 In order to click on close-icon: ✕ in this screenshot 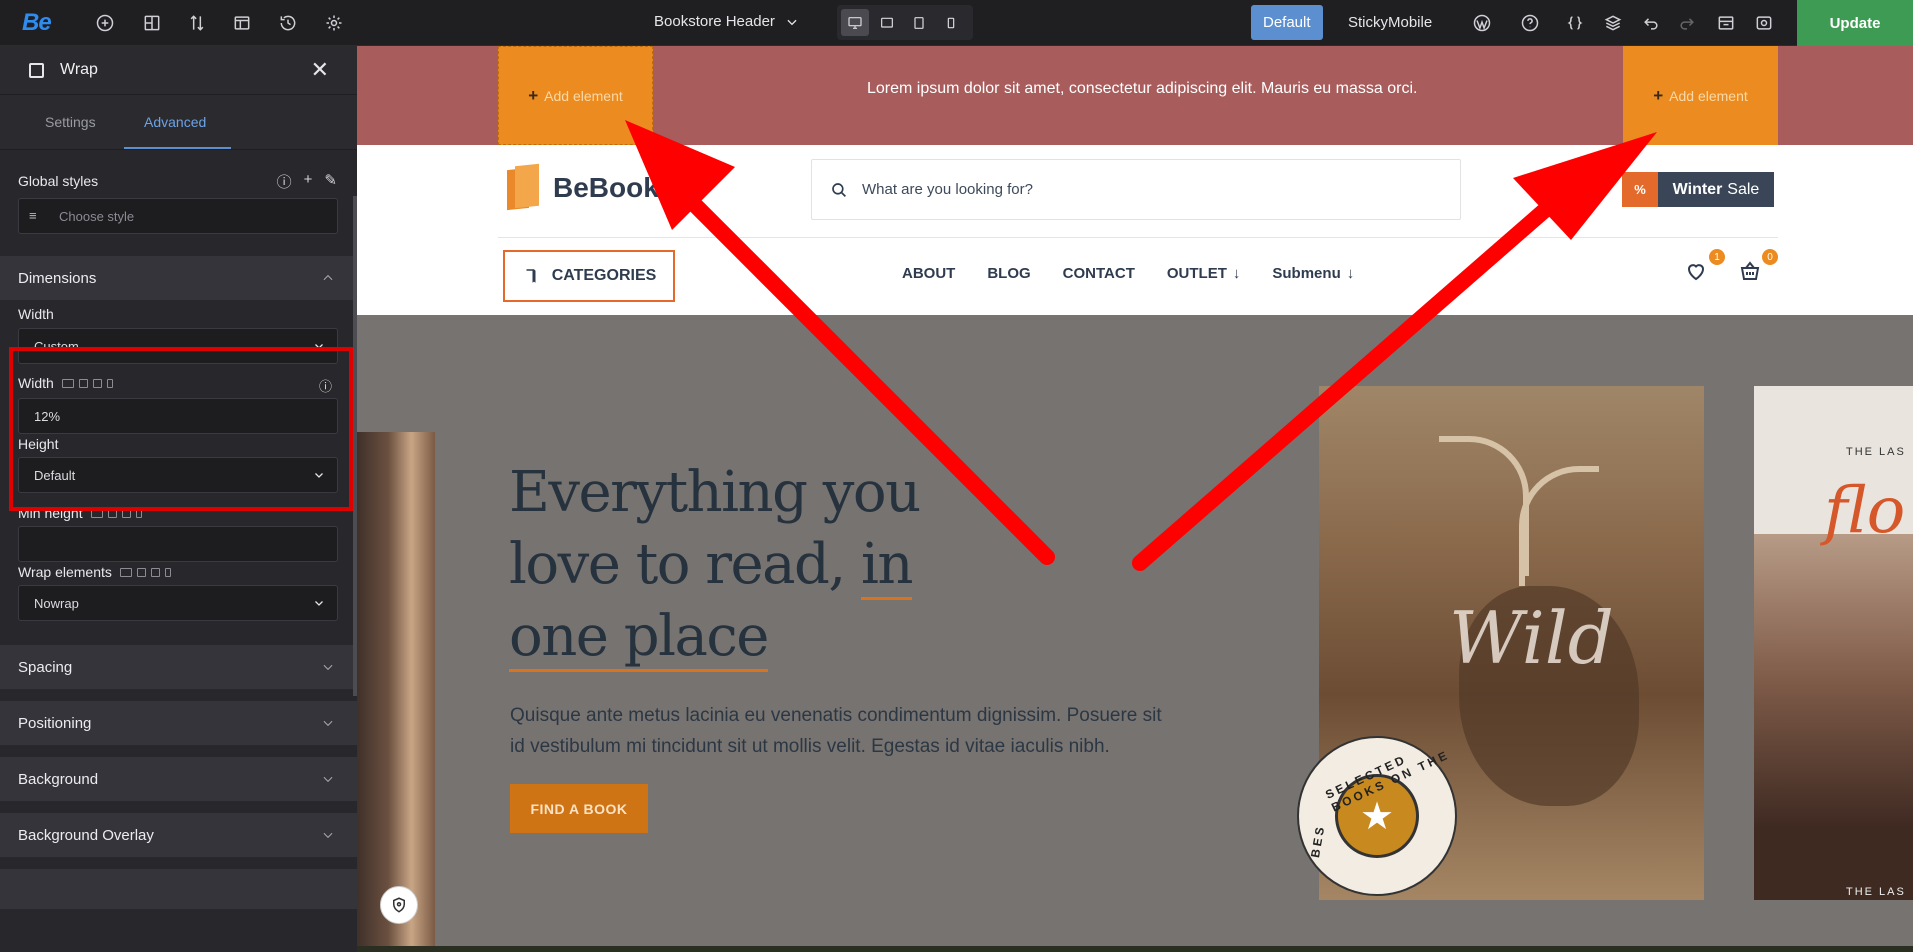, I will do `click(320, 70)`.